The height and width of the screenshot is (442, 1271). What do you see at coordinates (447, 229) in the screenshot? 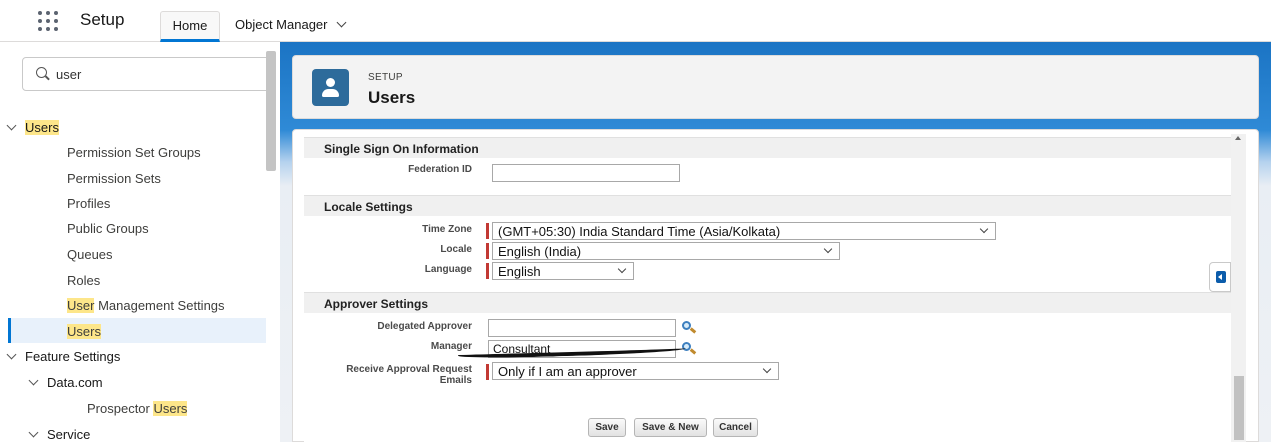
I see `time-zone-label: Time Zone` at bounding box center [447, 229].